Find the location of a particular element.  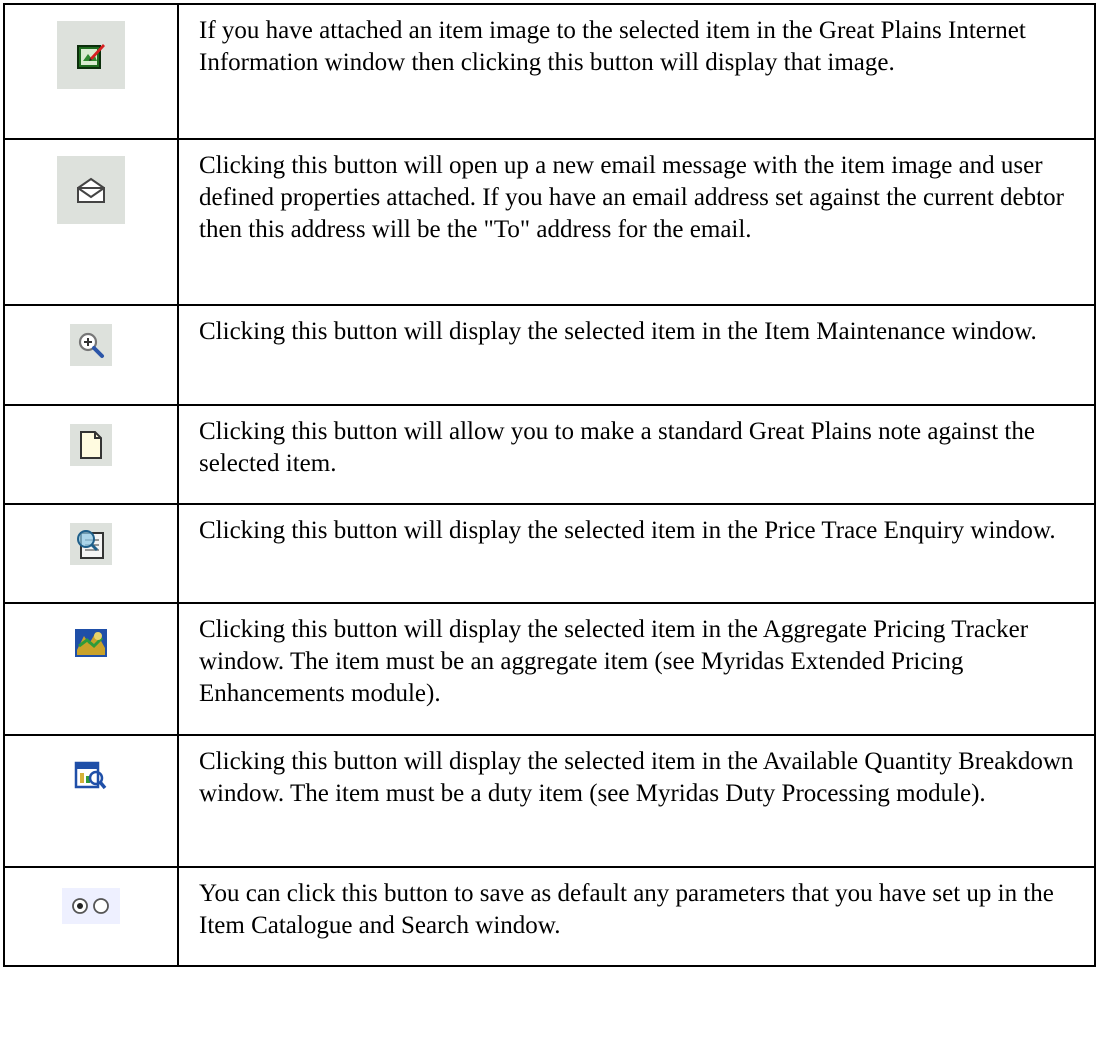

email-envelope-icon is located at coordinates (91, 190).